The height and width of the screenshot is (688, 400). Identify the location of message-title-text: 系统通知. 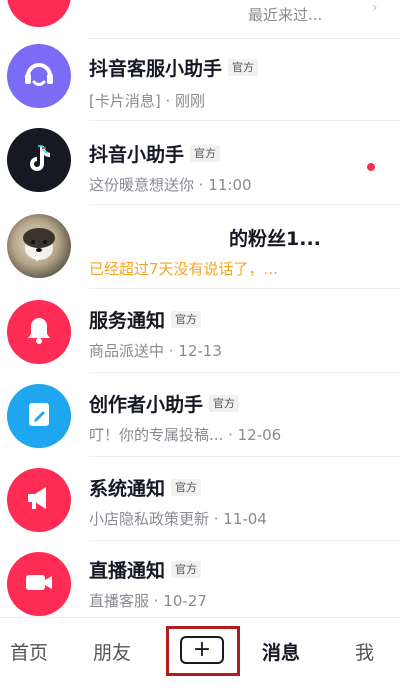
(127, 489).